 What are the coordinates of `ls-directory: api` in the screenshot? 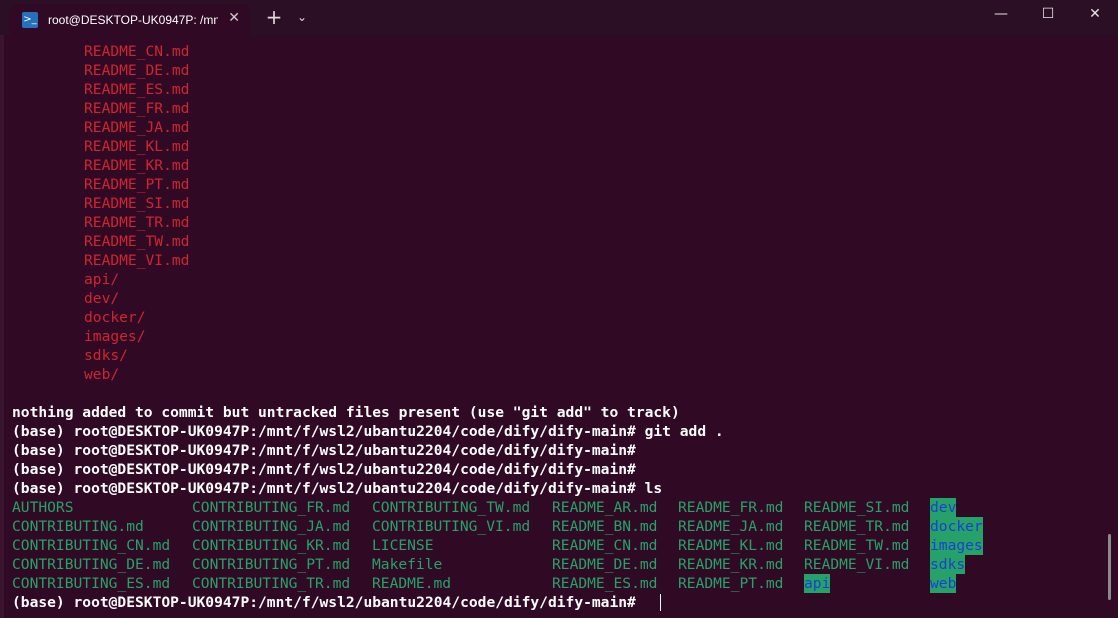 It's located at (817, 583).